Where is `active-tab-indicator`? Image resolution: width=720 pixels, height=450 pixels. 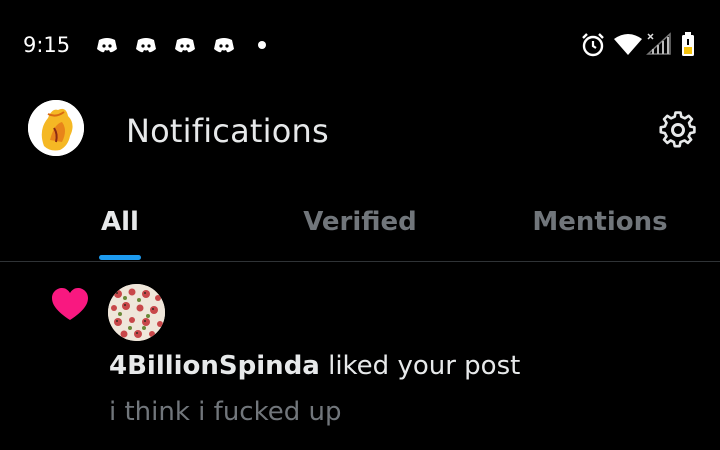 active-tab-indicator is located at coordinates (120, 257).